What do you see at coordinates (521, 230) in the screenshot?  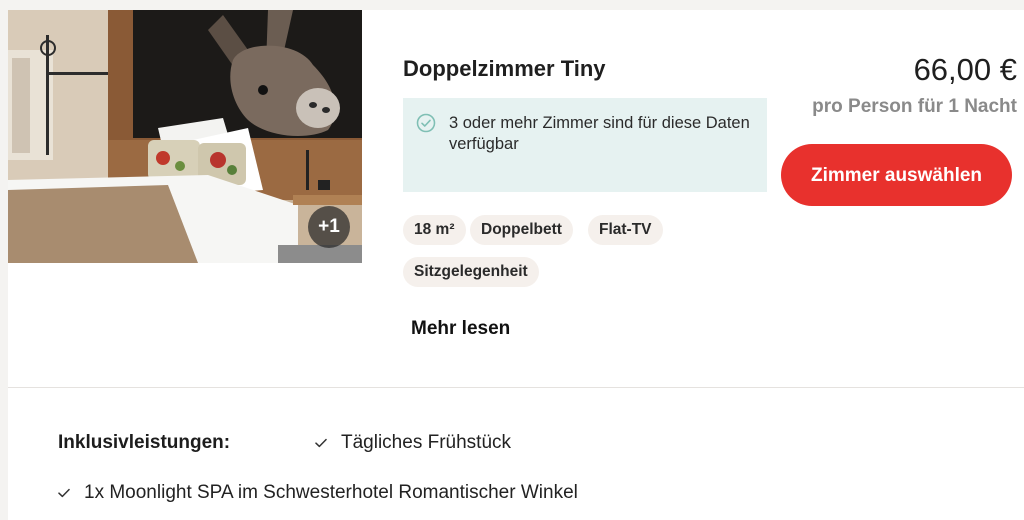 I see `tag-bed-type: Doppelbett` at bounding box center [521, 230].